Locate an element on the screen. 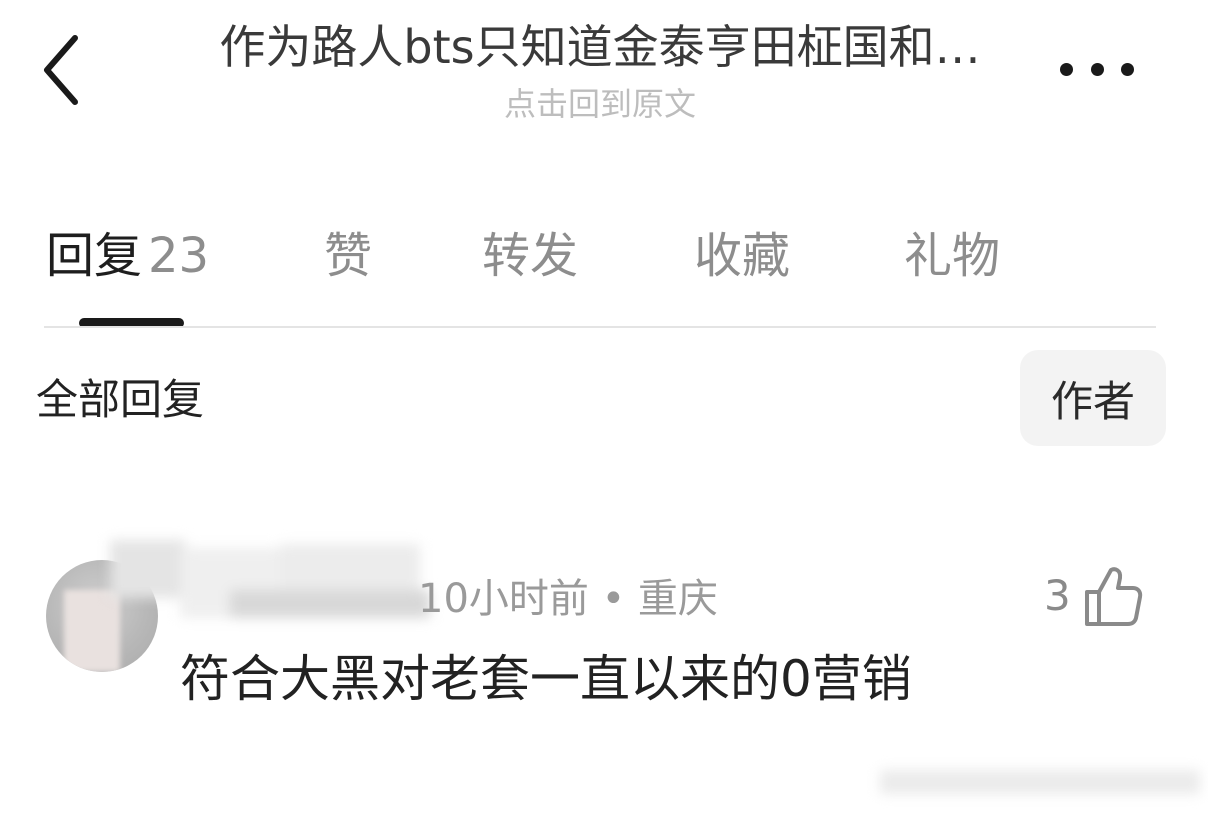  tab-label: 收藏 is located at coordinates (742, 256).